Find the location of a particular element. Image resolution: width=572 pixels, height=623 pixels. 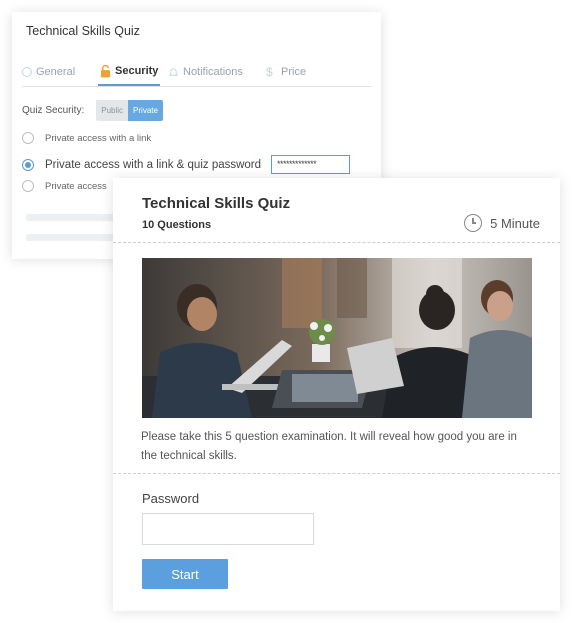

tab-notifications-label: Notifications is located at coordinates (213, 72).